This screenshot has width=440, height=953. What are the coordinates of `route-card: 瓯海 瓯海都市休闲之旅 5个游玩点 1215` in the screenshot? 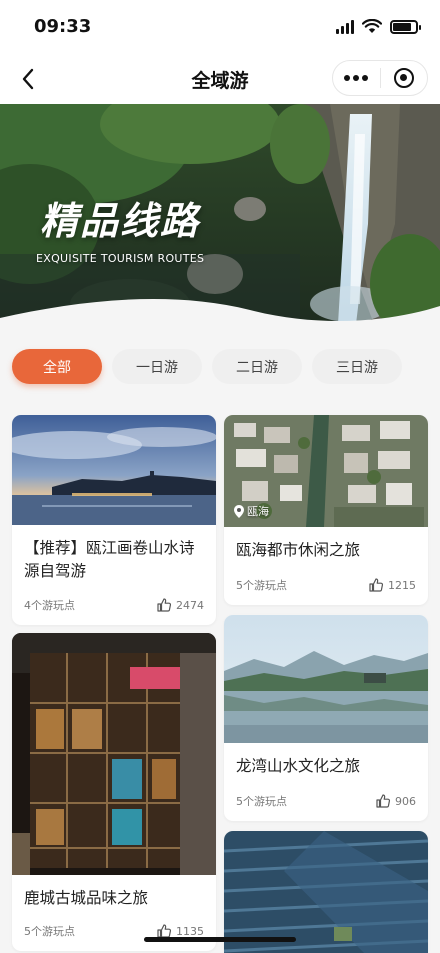 It's located at (326, 510).